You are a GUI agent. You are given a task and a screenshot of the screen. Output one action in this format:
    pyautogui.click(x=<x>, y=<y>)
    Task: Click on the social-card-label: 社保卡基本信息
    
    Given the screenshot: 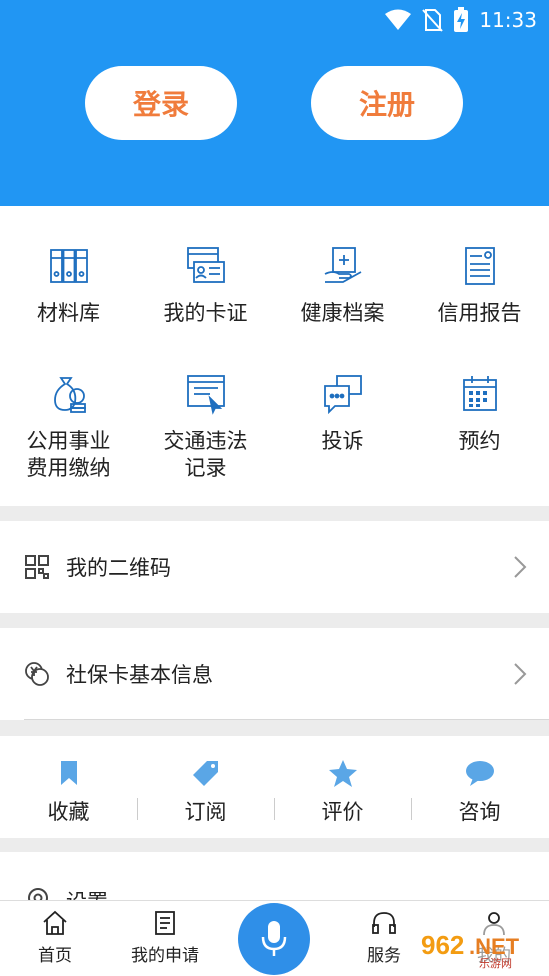 What is the action you would take?
    pyautogui.click(x=139, y=675)
    